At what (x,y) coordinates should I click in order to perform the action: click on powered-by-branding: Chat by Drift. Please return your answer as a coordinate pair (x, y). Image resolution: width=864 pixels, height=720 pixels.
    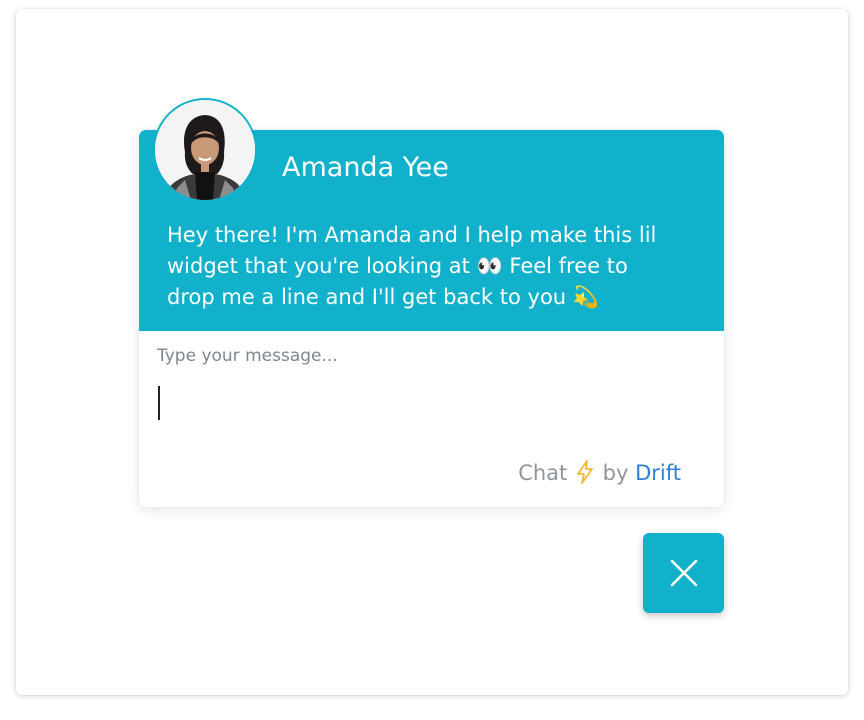
    Looking at the image, I should click on (599, 475).